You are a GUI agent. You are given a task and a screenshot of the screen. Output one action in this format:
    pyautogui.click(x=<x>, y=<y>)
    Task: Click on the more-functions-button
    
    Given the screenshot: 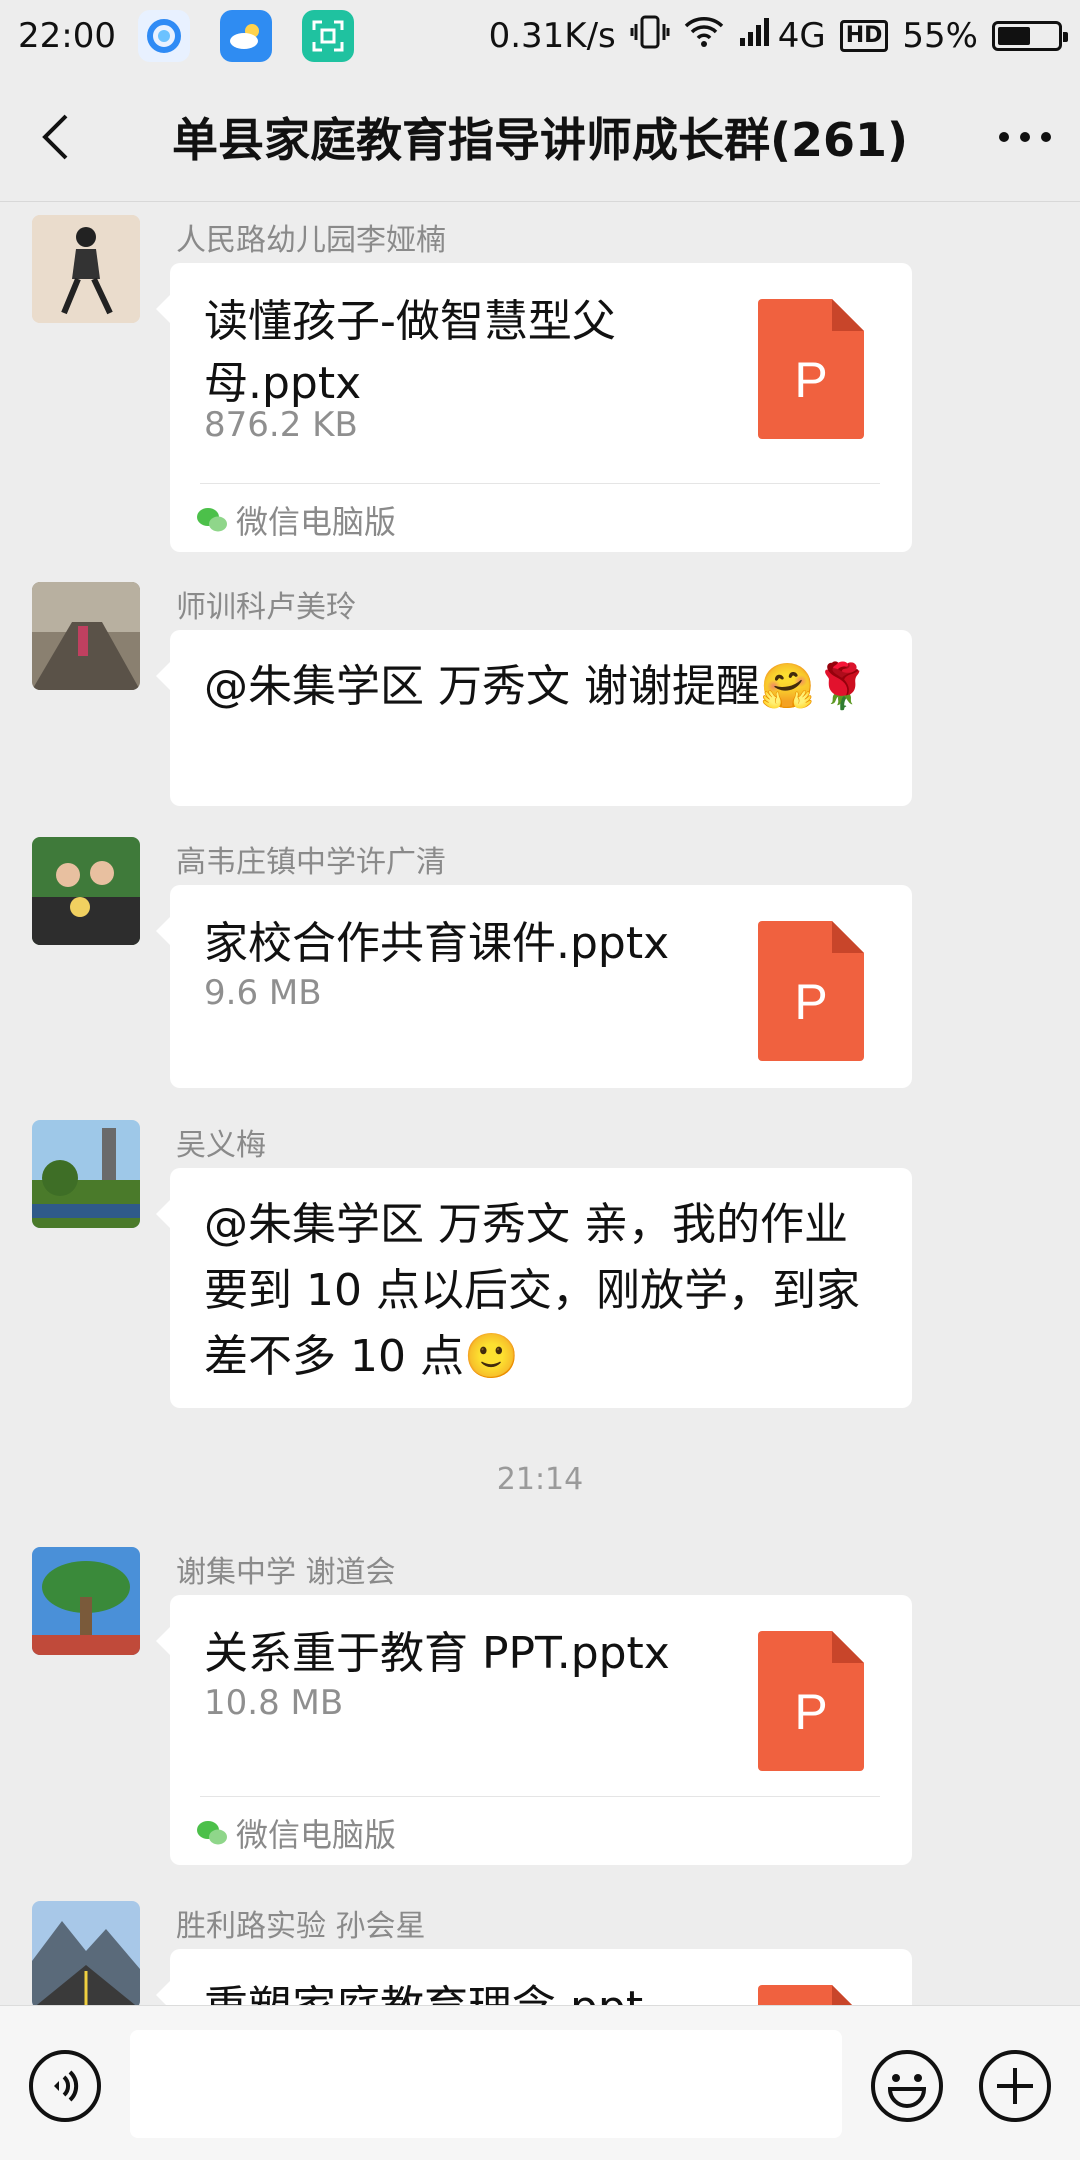 What is the action you would take?
    pyautogui.click(x=1015, y=2086)
    